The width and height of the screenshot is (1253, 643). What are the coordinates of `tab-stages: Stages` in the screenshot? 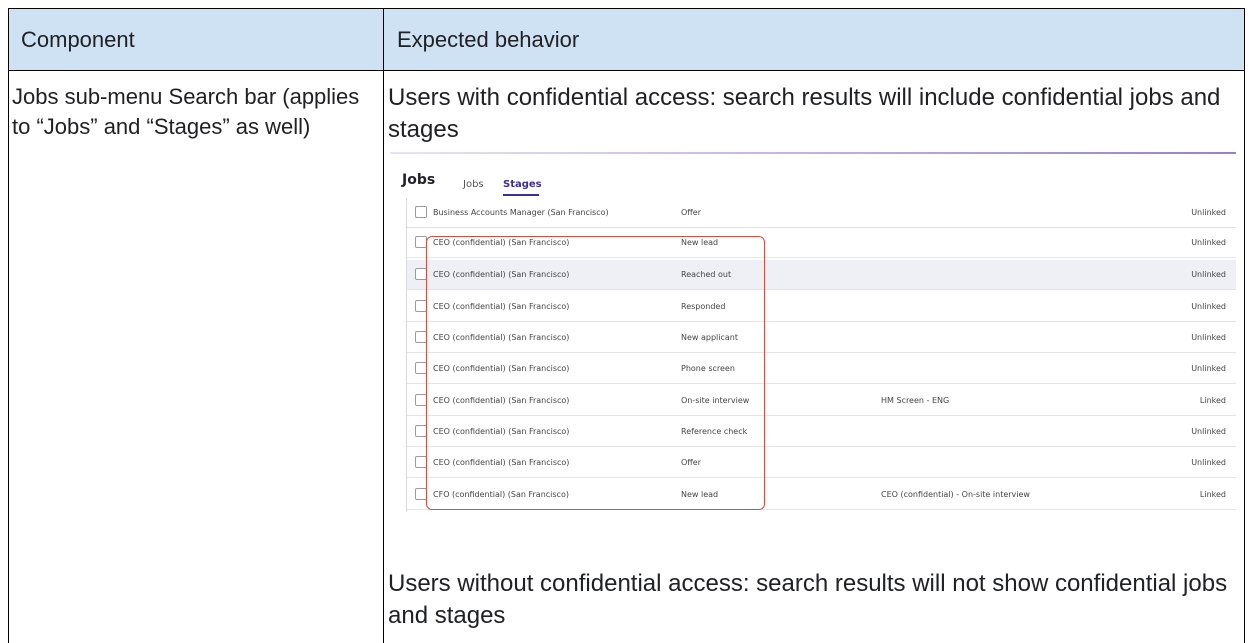 It's located at (522, 184).